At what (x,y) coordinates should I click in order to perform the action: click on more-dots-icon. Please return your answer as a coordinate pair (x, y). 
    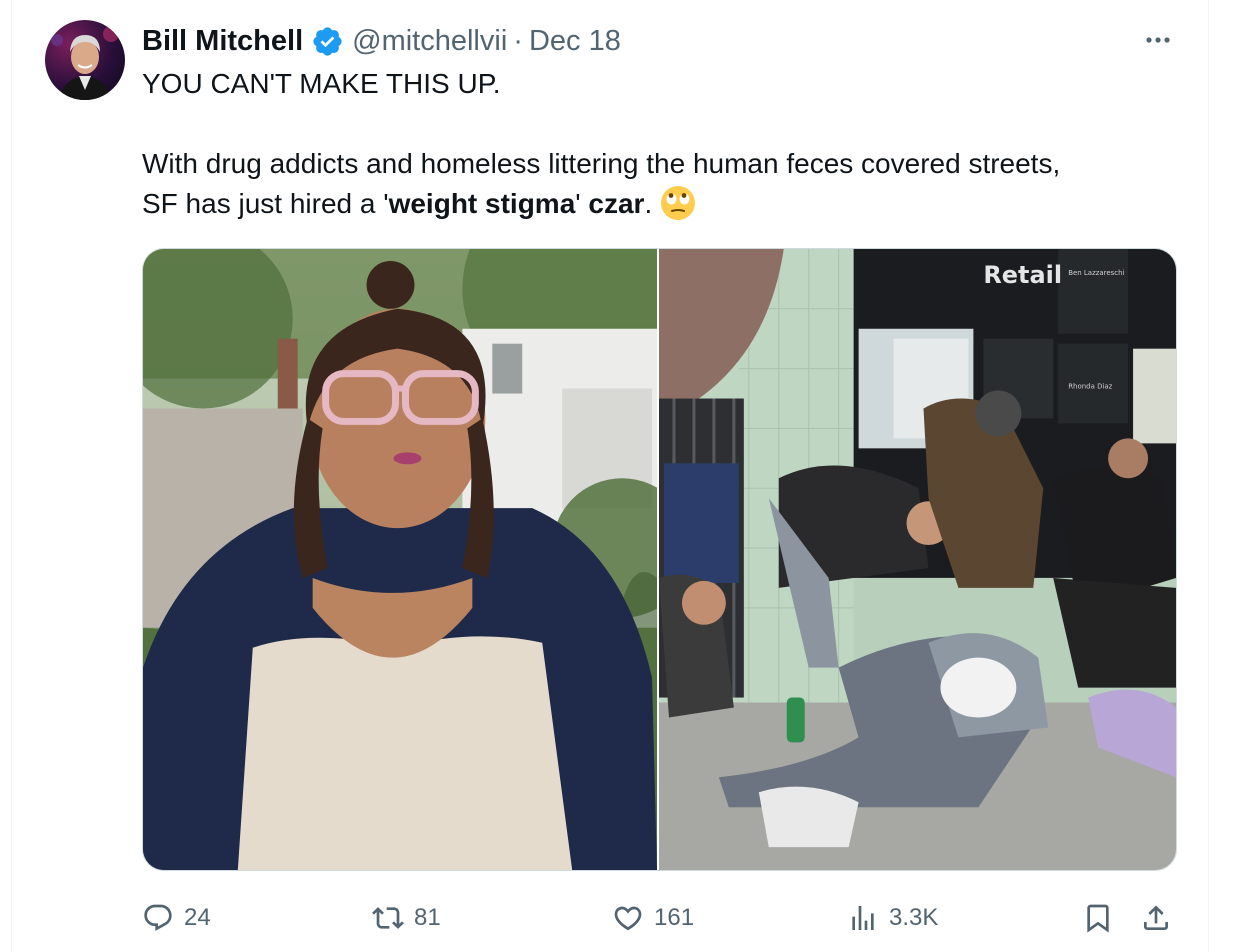
    Looking at the image, I should click on (1158, 40).